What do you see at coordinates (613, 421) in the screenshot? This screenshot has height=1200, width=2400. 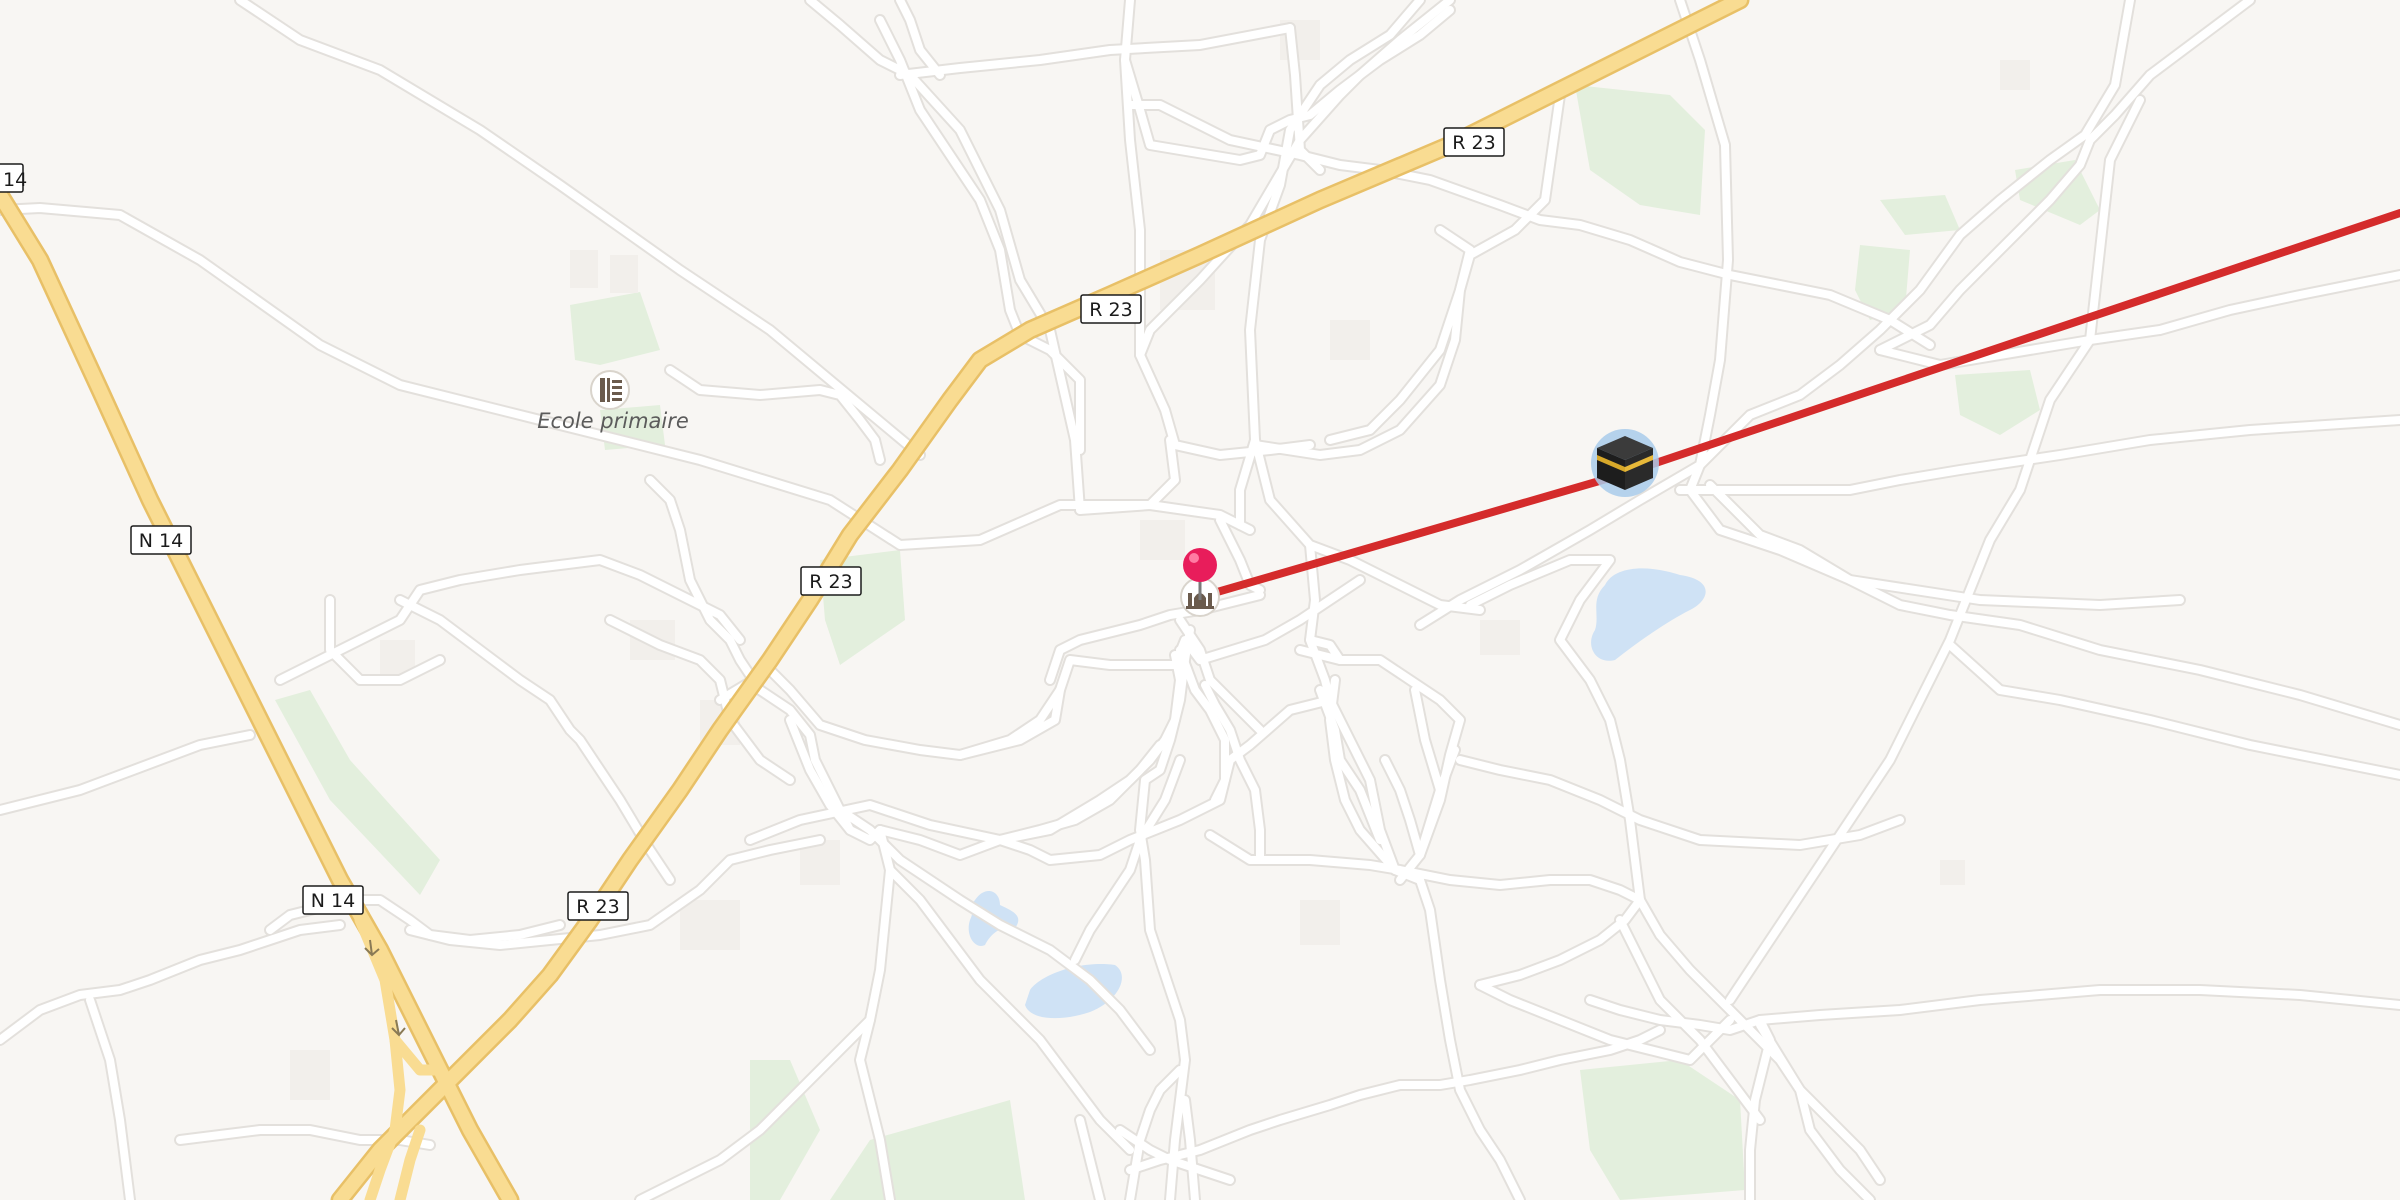 I see `school-label: Ecole primaire` at bounding box center [613, 421].